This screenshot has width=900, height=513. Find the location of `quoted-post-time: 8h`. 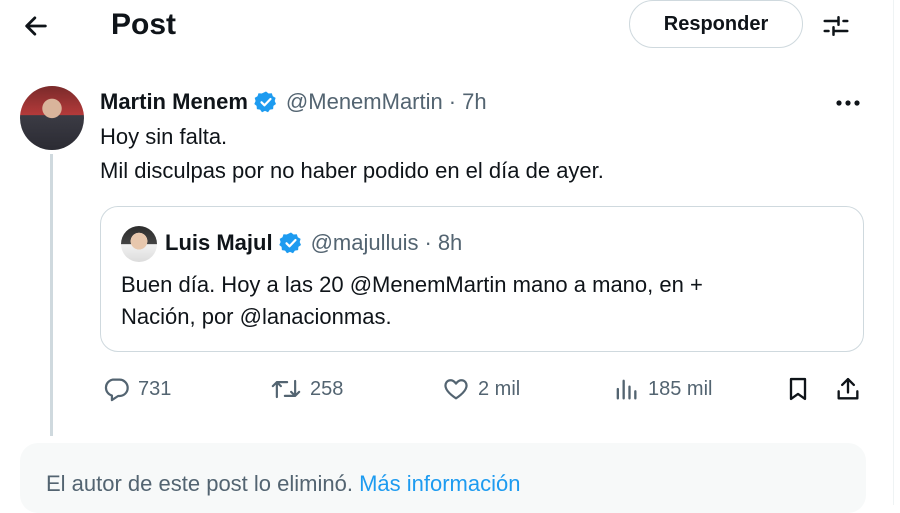

quoted-post-time: 8h is located at coordinates (450, 242).